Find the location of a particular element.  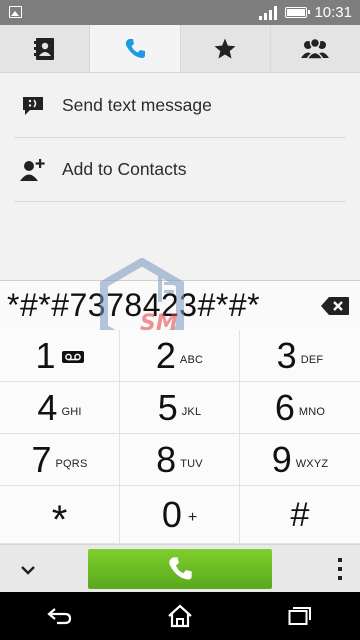

tab-groups is located at coordinates (314, 48).